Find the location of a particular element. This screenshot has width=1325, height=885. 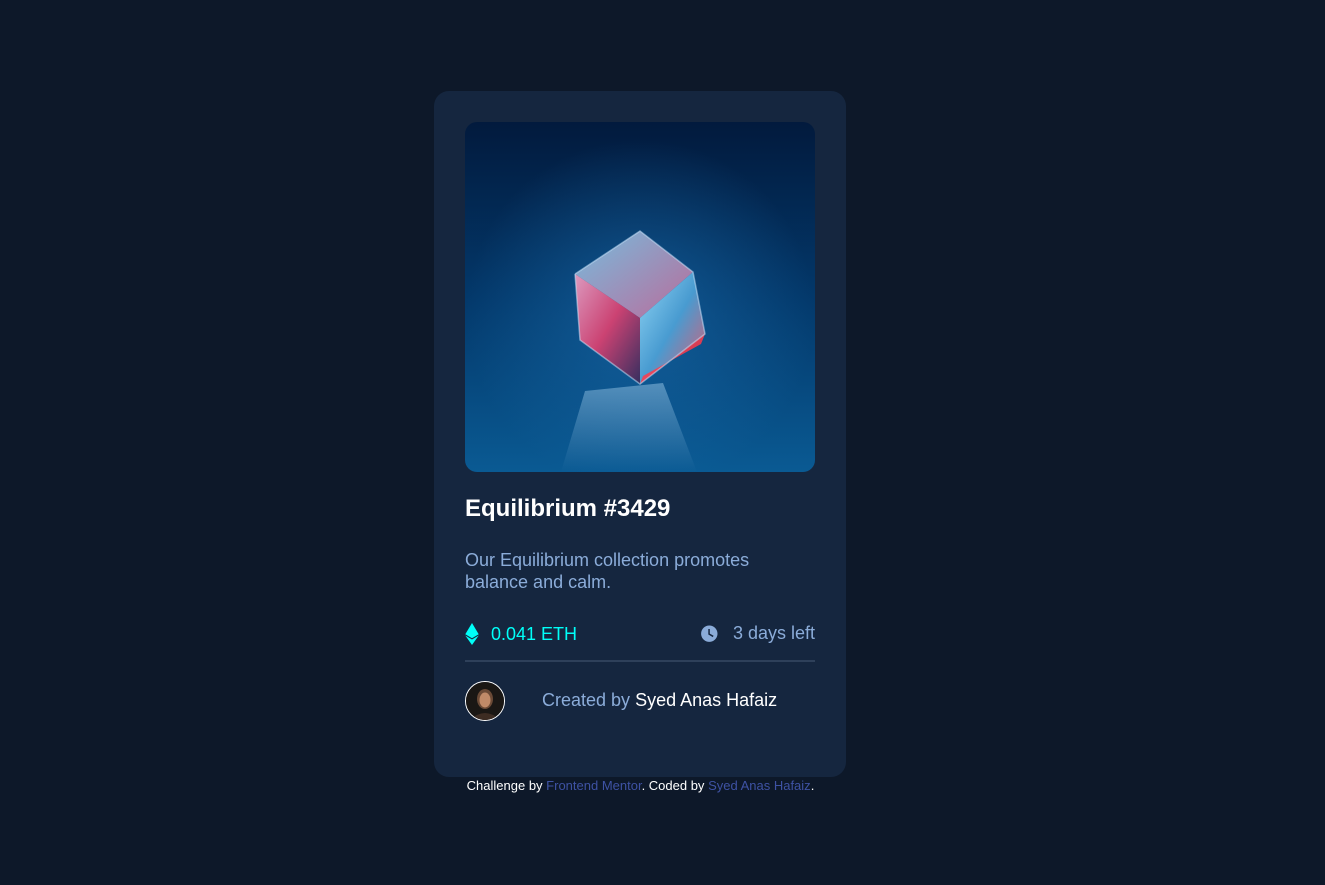

price: 0.041 ETH is located at coordinates (521, 634).